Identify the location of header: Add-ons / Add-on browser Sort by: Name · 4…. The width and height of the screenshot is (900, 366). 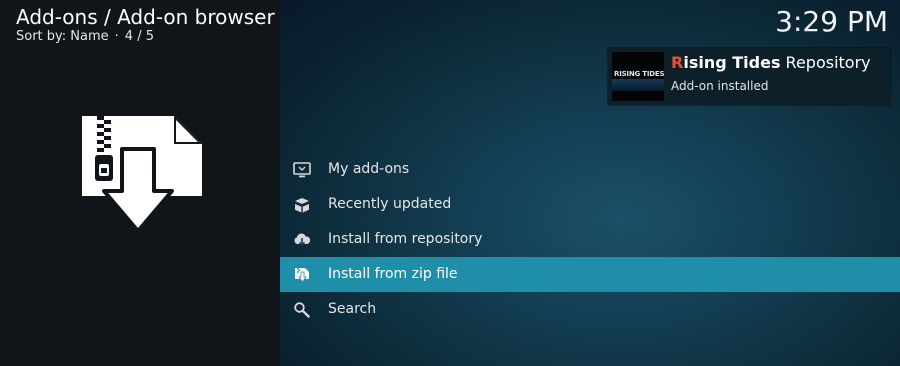
(145, 25).